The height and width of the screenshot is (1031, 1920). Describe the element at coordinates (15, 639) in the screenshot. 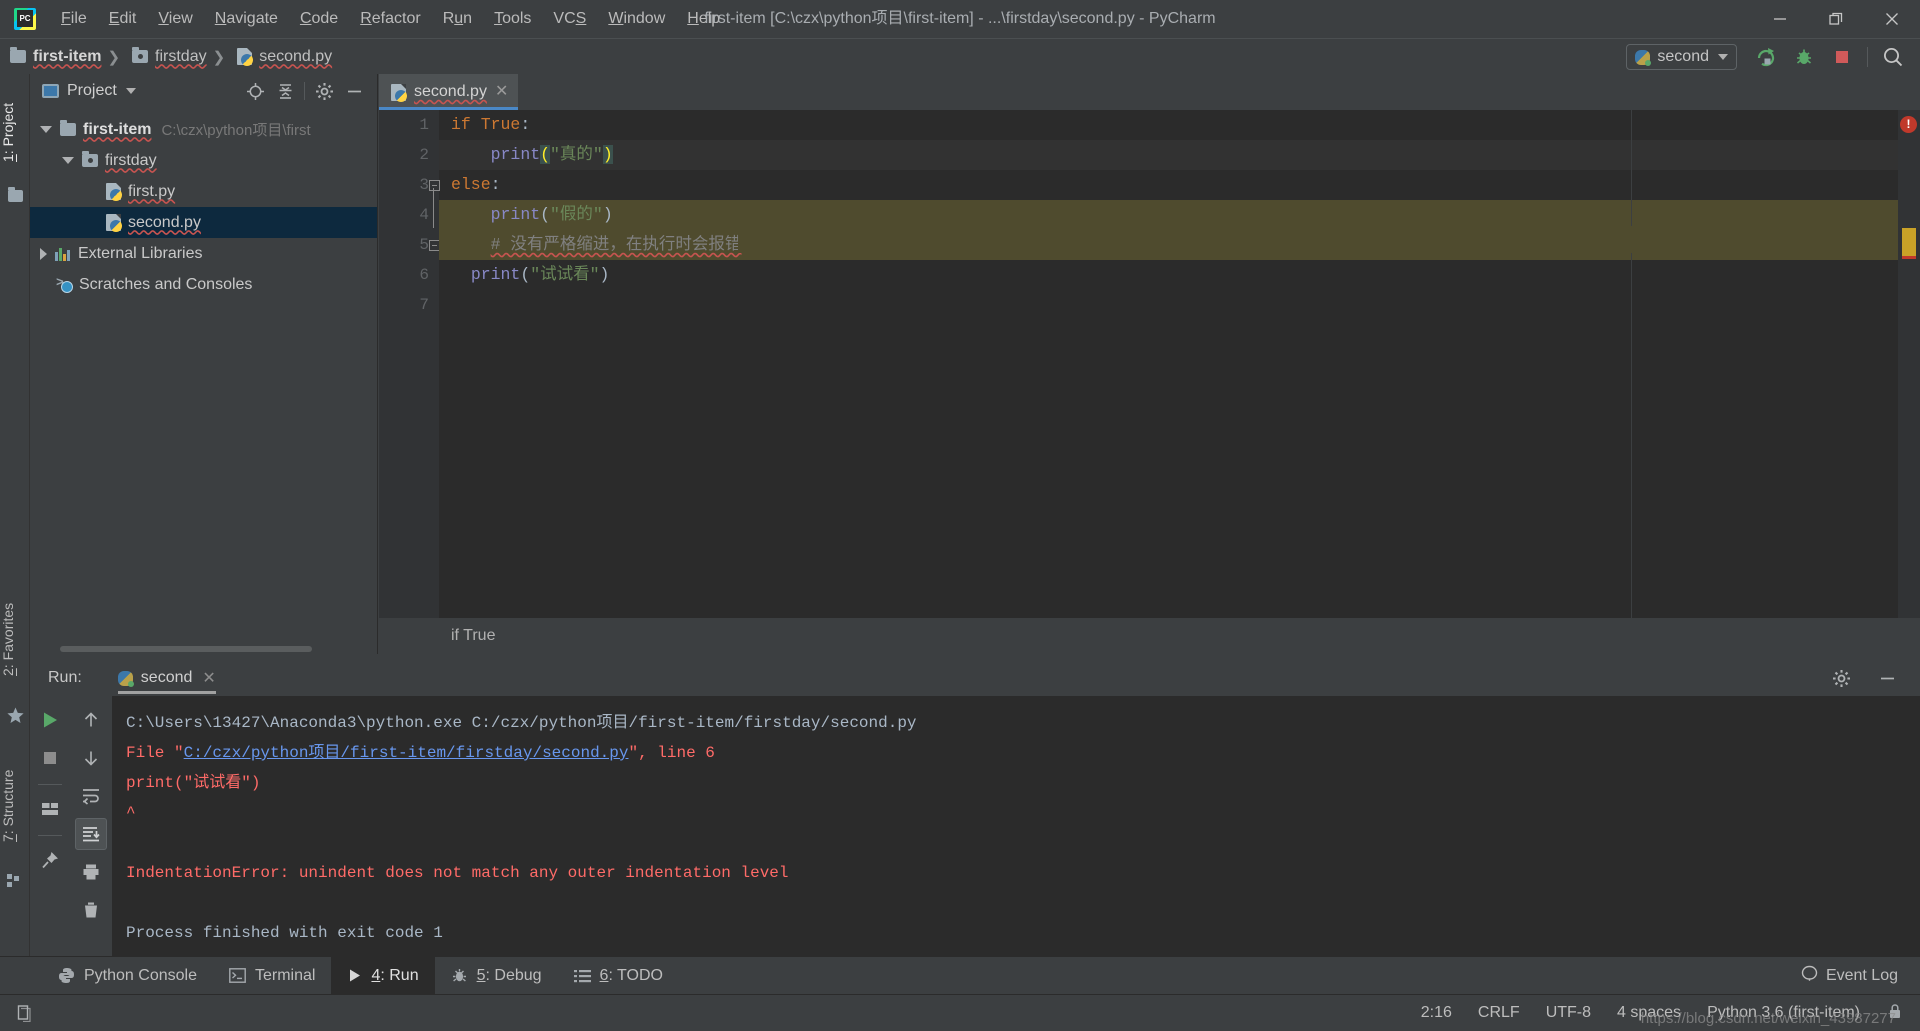

I see `sidebar-item-favorites: 2: Favorites` at that location.